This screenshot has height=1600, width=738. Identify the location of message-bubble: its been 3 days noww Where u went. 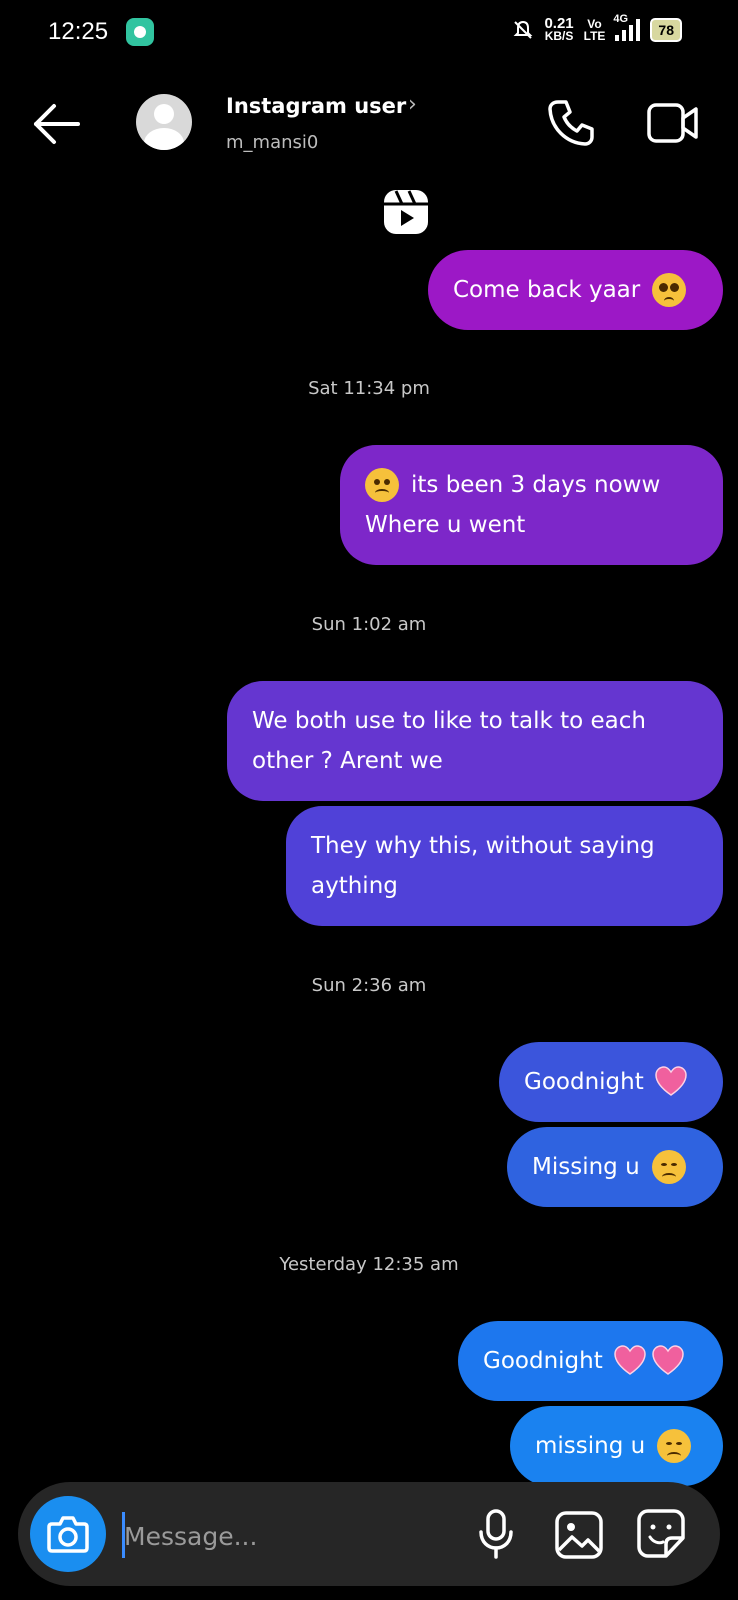
(531, 505).